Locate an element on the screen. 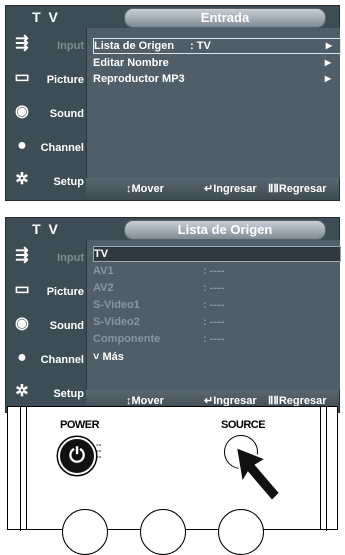 This screenshot has width=345, height=555. source-label: Componente is located at coordinates (127, 339).